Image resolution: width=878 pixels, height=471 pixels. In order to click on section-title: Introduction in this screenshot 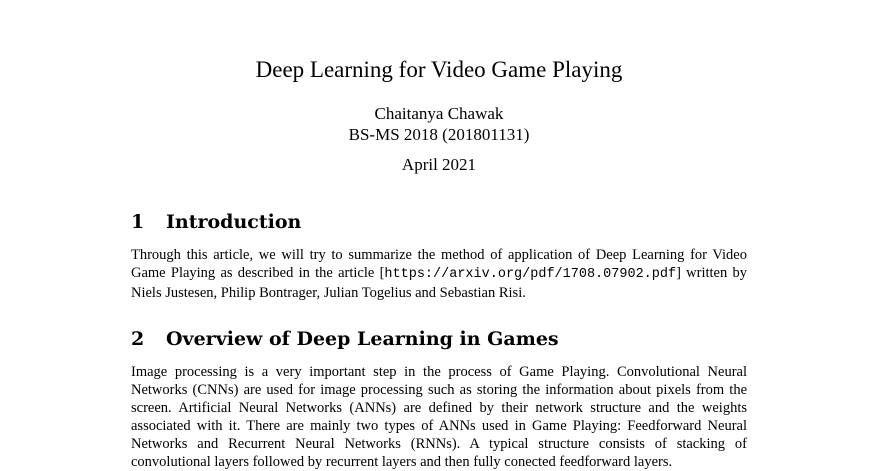, I will do `click(234, 222)`.